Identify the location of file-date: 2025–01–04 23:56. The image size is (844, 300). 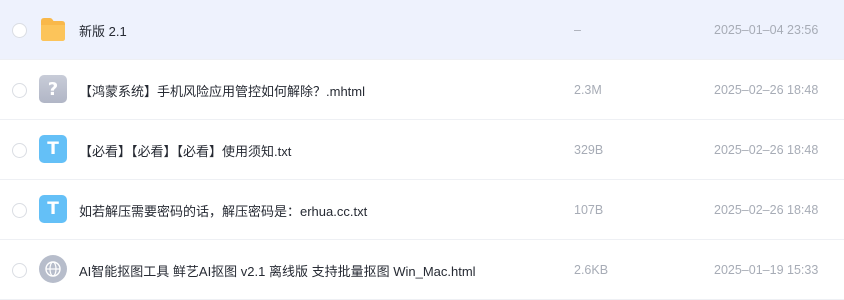
(766, 30).